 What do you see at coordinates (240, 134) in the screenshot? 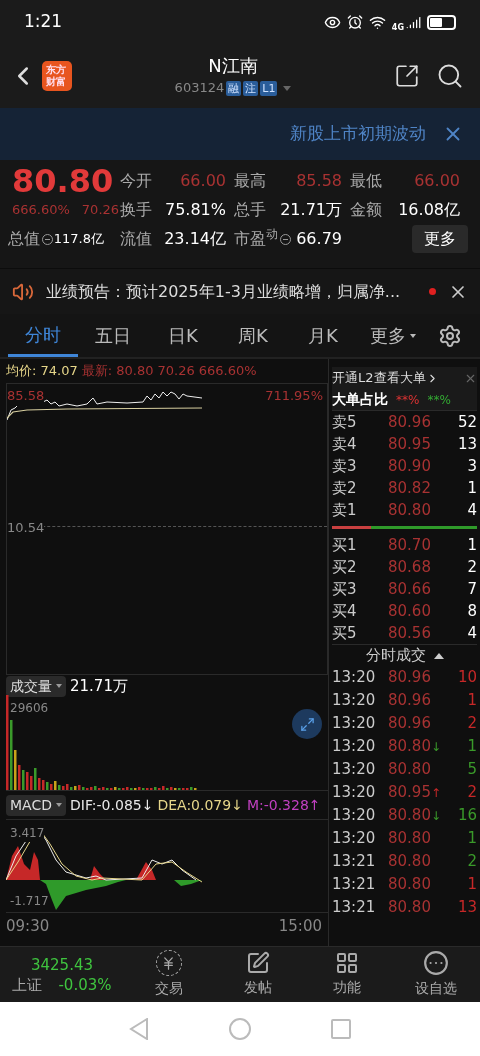
I see `notice-banner: 新股上市初期波动` at bounding box center [240, 134].